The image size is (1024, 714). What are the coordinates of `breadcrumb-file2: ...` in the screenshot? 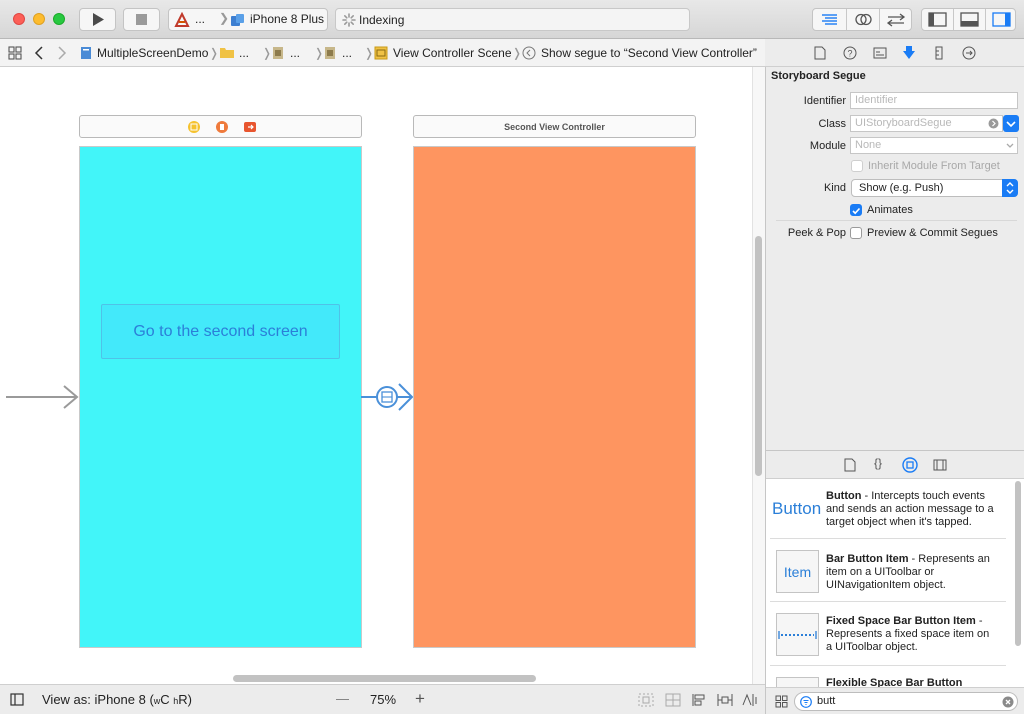 It's located at (347, 53).